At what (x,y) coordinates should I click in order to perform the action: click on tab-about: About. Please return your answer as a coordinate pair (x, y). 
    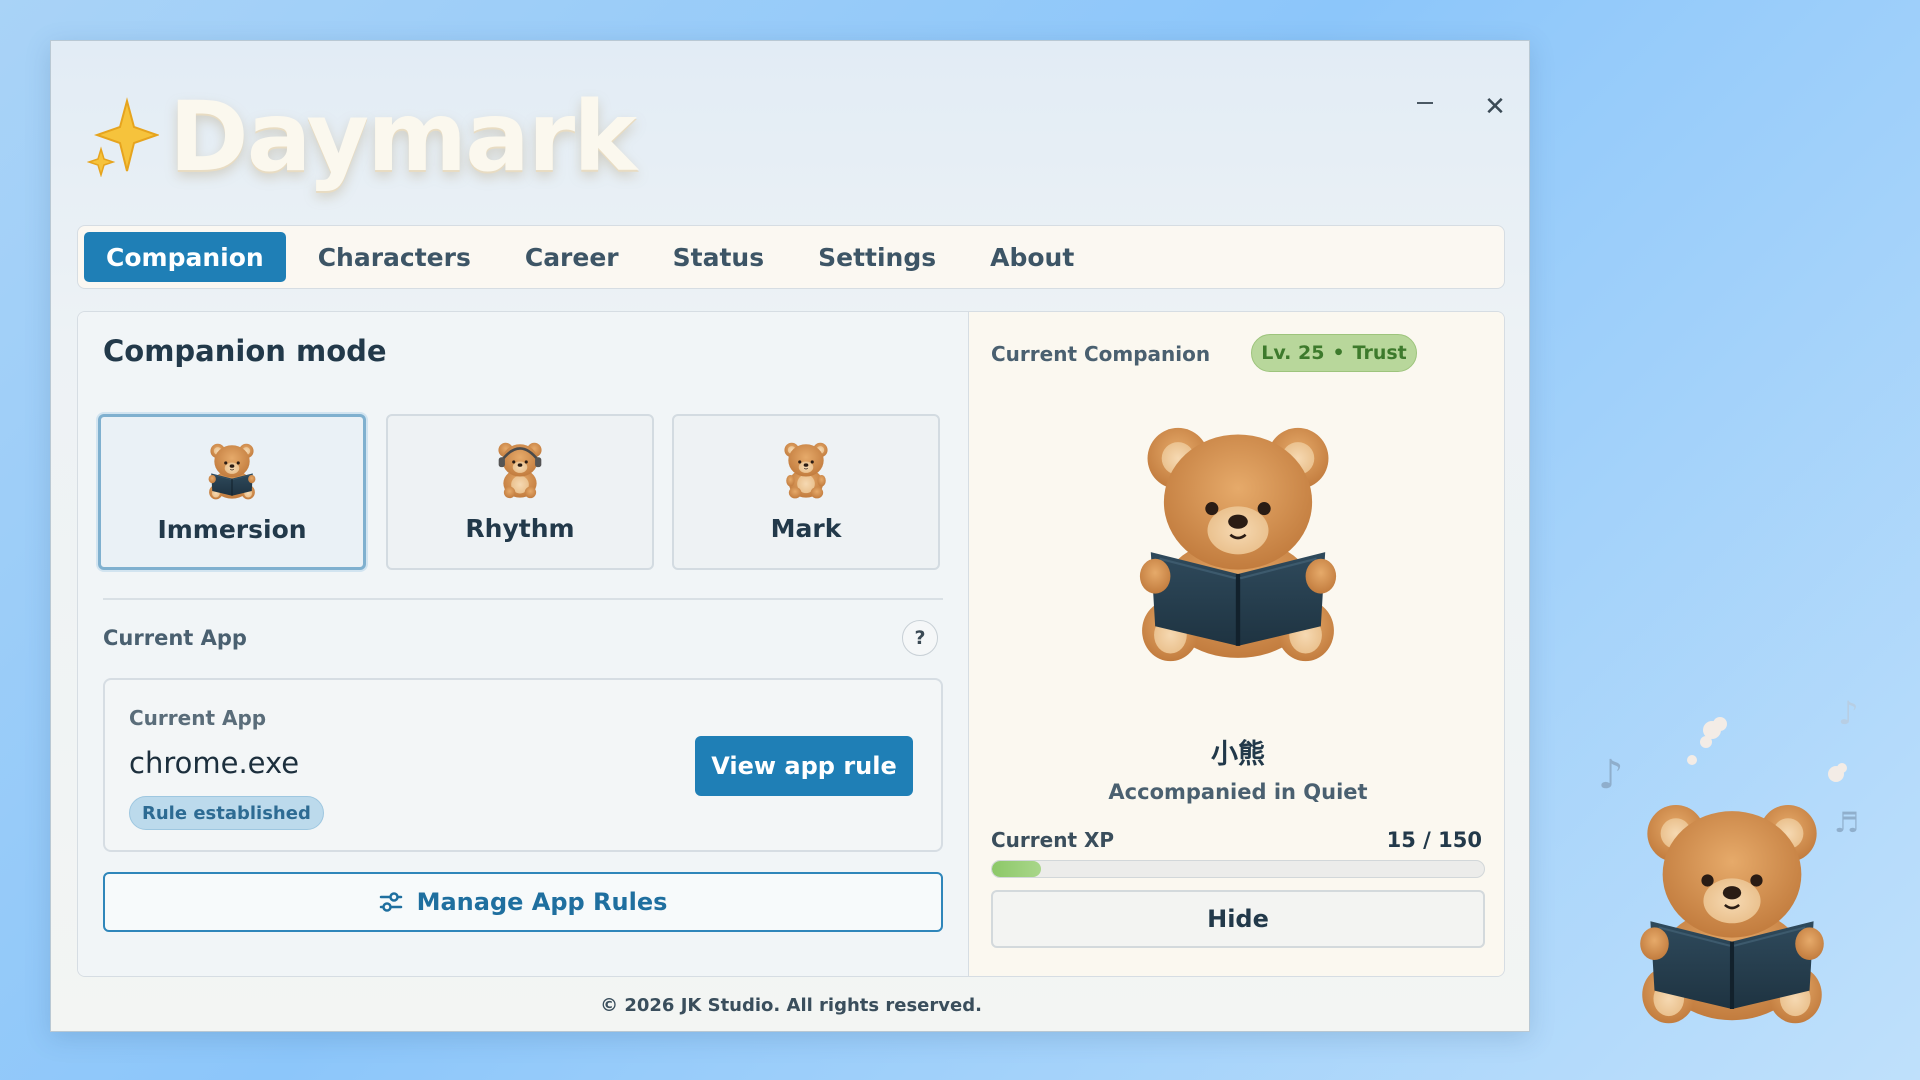
    Looking at the image, I should click on (1032, 257).